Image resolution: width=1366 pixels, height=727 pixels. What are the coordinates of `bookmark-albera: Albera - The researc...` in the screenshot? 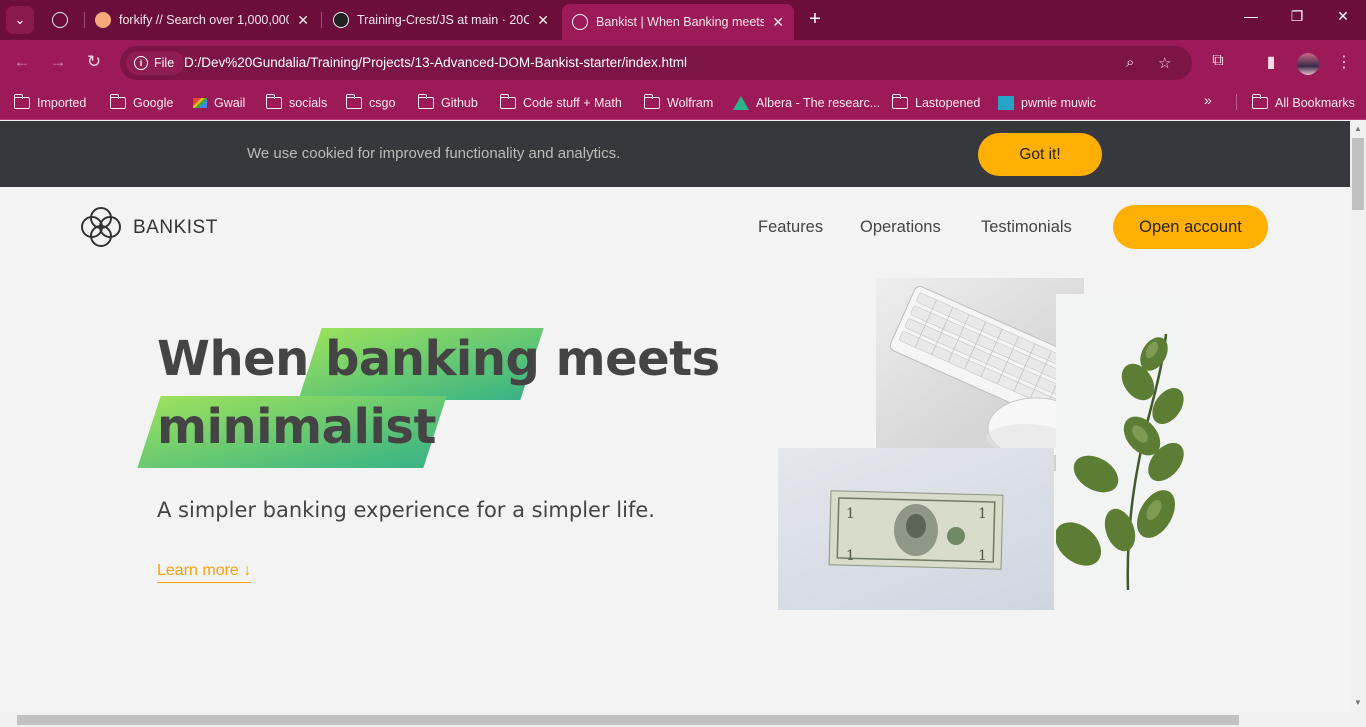 It's located at (806, 103).